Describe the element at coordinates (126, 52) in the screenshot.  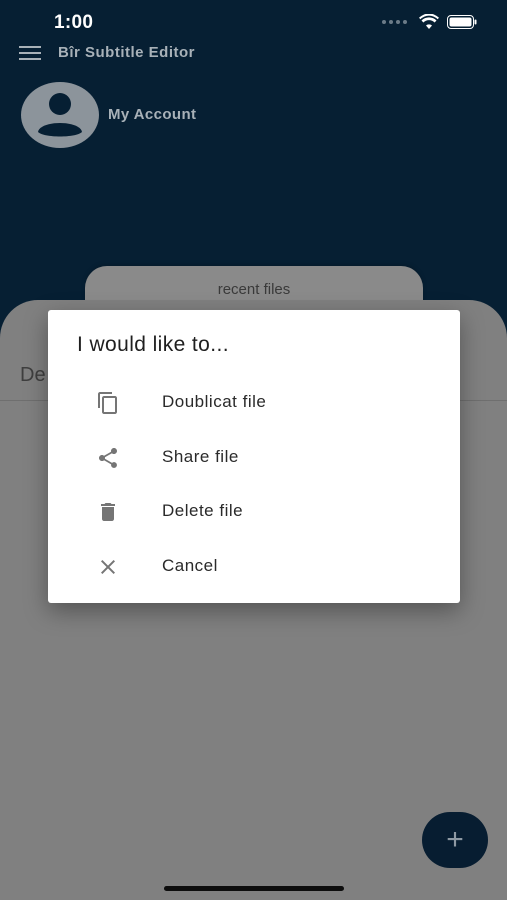
I see `app-title: Bîr Subtitle Editor` at that location.